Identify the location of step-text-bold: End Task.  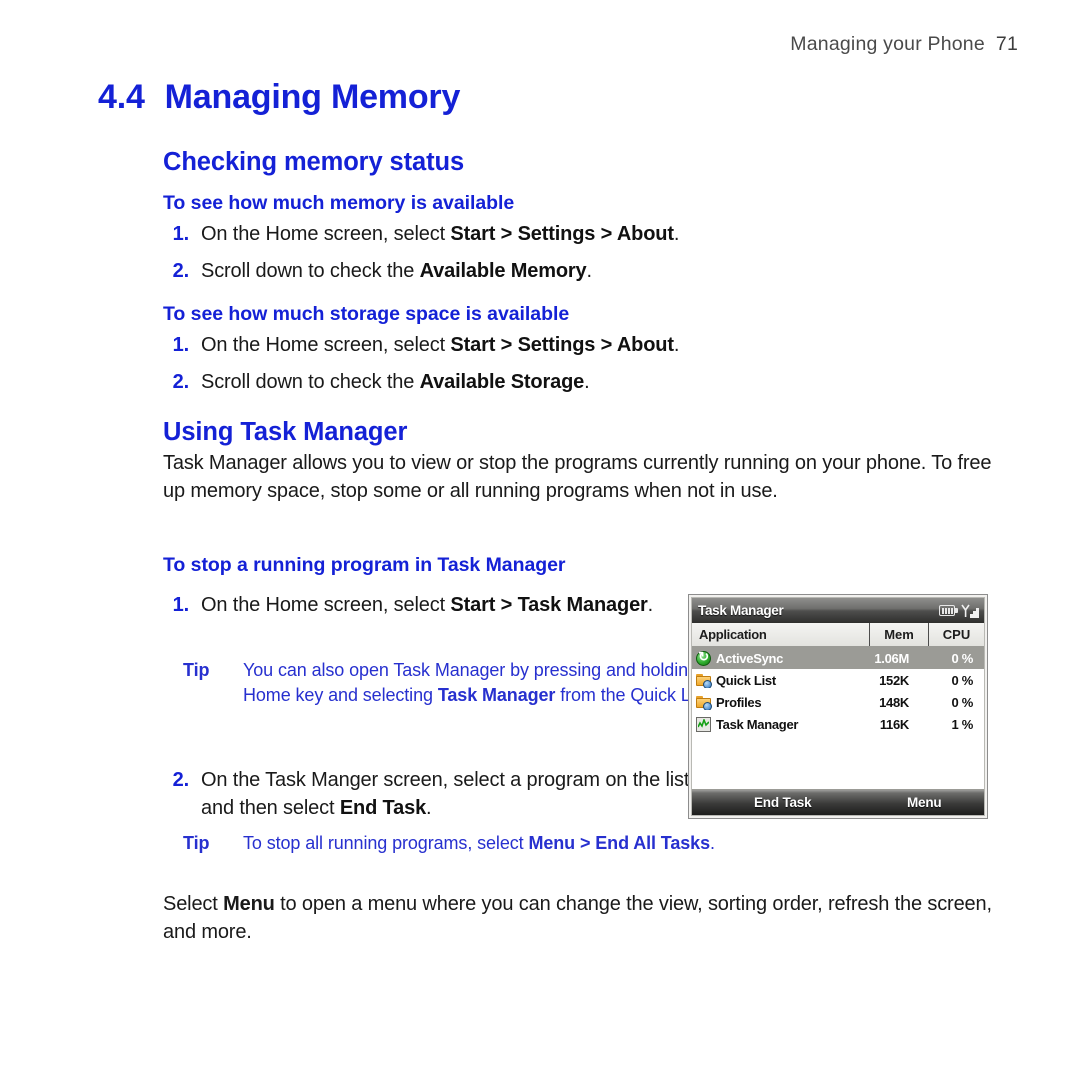
(383, 807).